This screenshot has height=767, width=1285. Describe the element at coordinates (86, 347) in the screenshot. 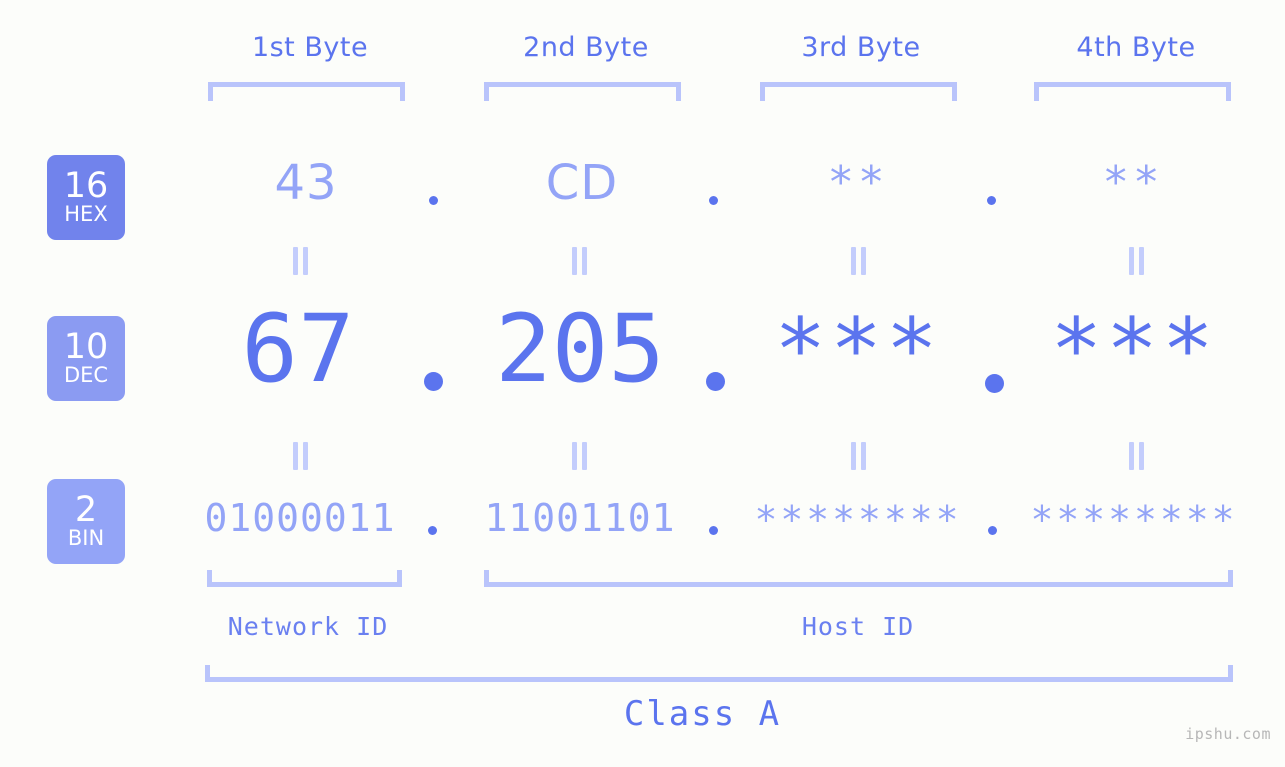

I see `radix-badge-dec-base: 10` at that location.